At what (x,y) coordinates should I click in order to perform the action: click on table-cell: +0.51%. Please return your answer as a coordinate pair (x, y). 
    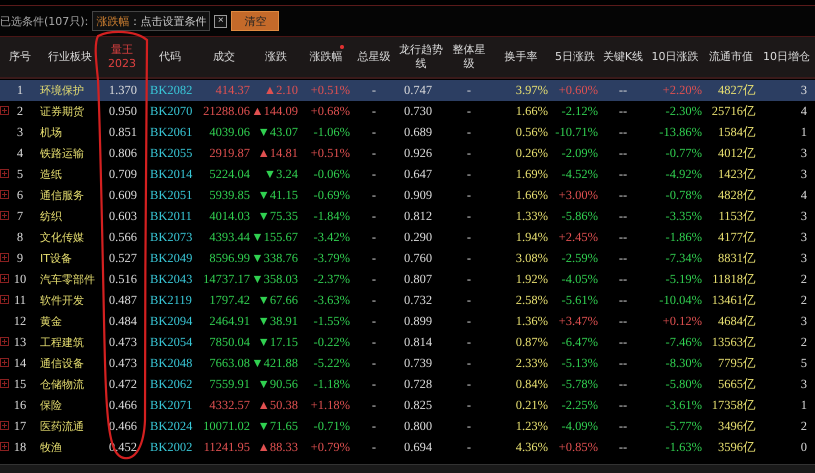
    Looking at the image, I should click on (330, 153).